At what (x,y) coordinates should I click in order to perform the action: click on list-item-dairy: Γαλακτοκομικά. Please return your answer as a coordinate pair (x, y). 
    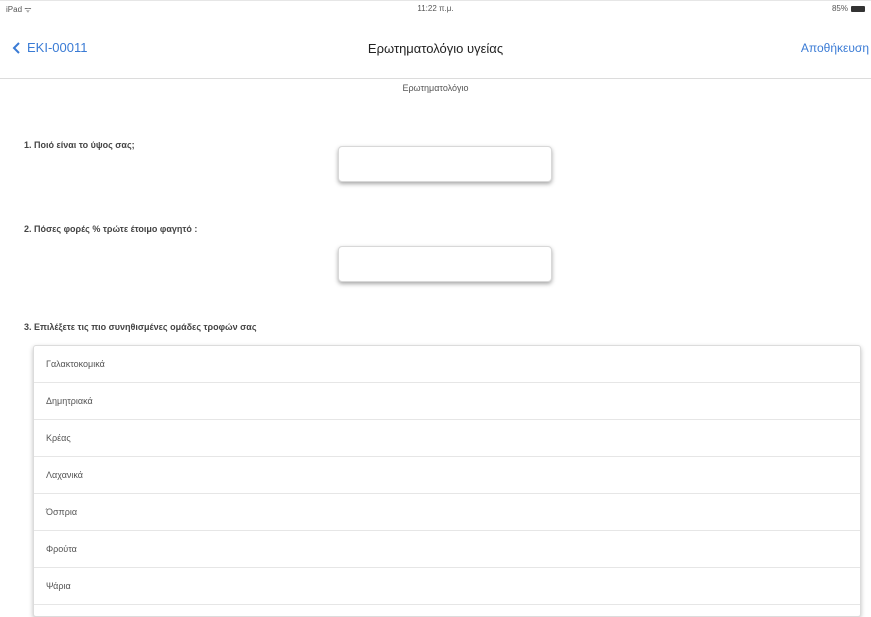
    Looking at the image, I should click on (447, 364).